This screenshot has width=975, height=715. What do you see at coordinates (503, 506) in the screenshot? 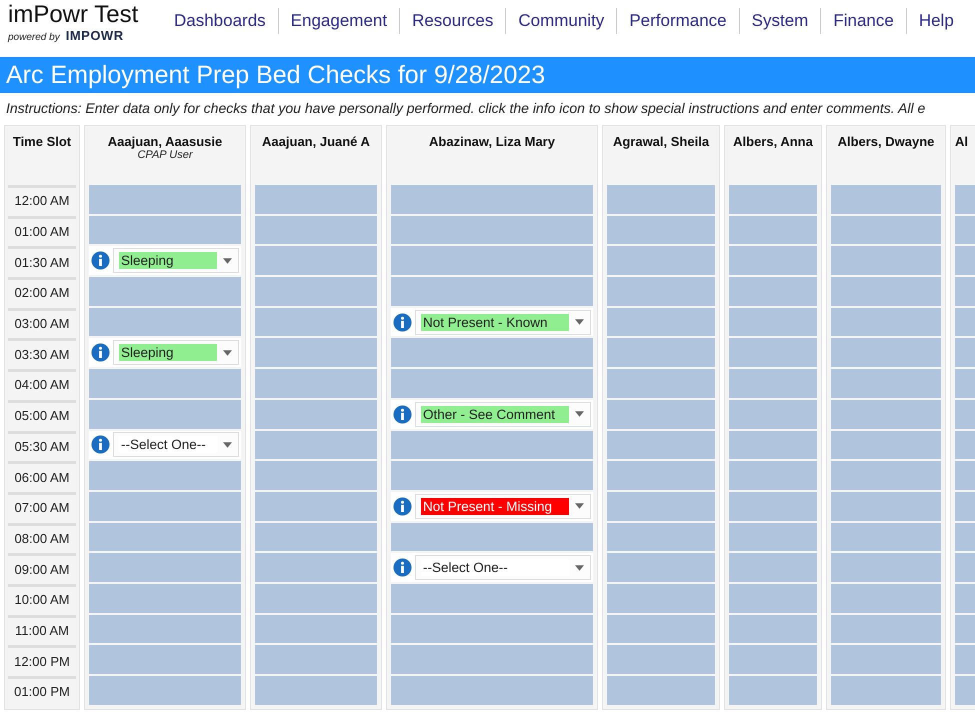
I see `status-dropdown: Not Present - Missing` at bounding box center [503, 506].